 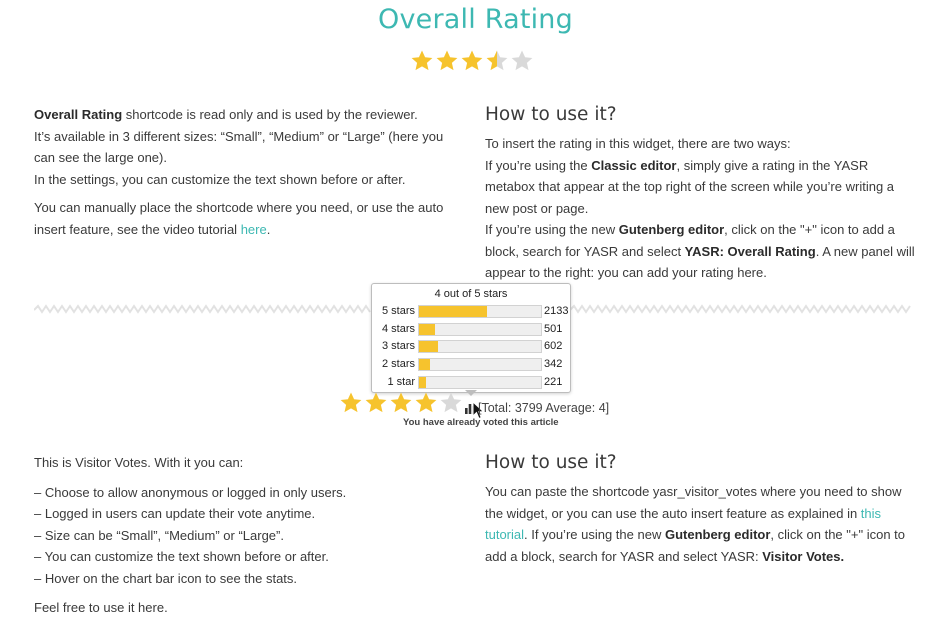 I want to click on tooltip-row-count: 221, so click(x=553, y=381).